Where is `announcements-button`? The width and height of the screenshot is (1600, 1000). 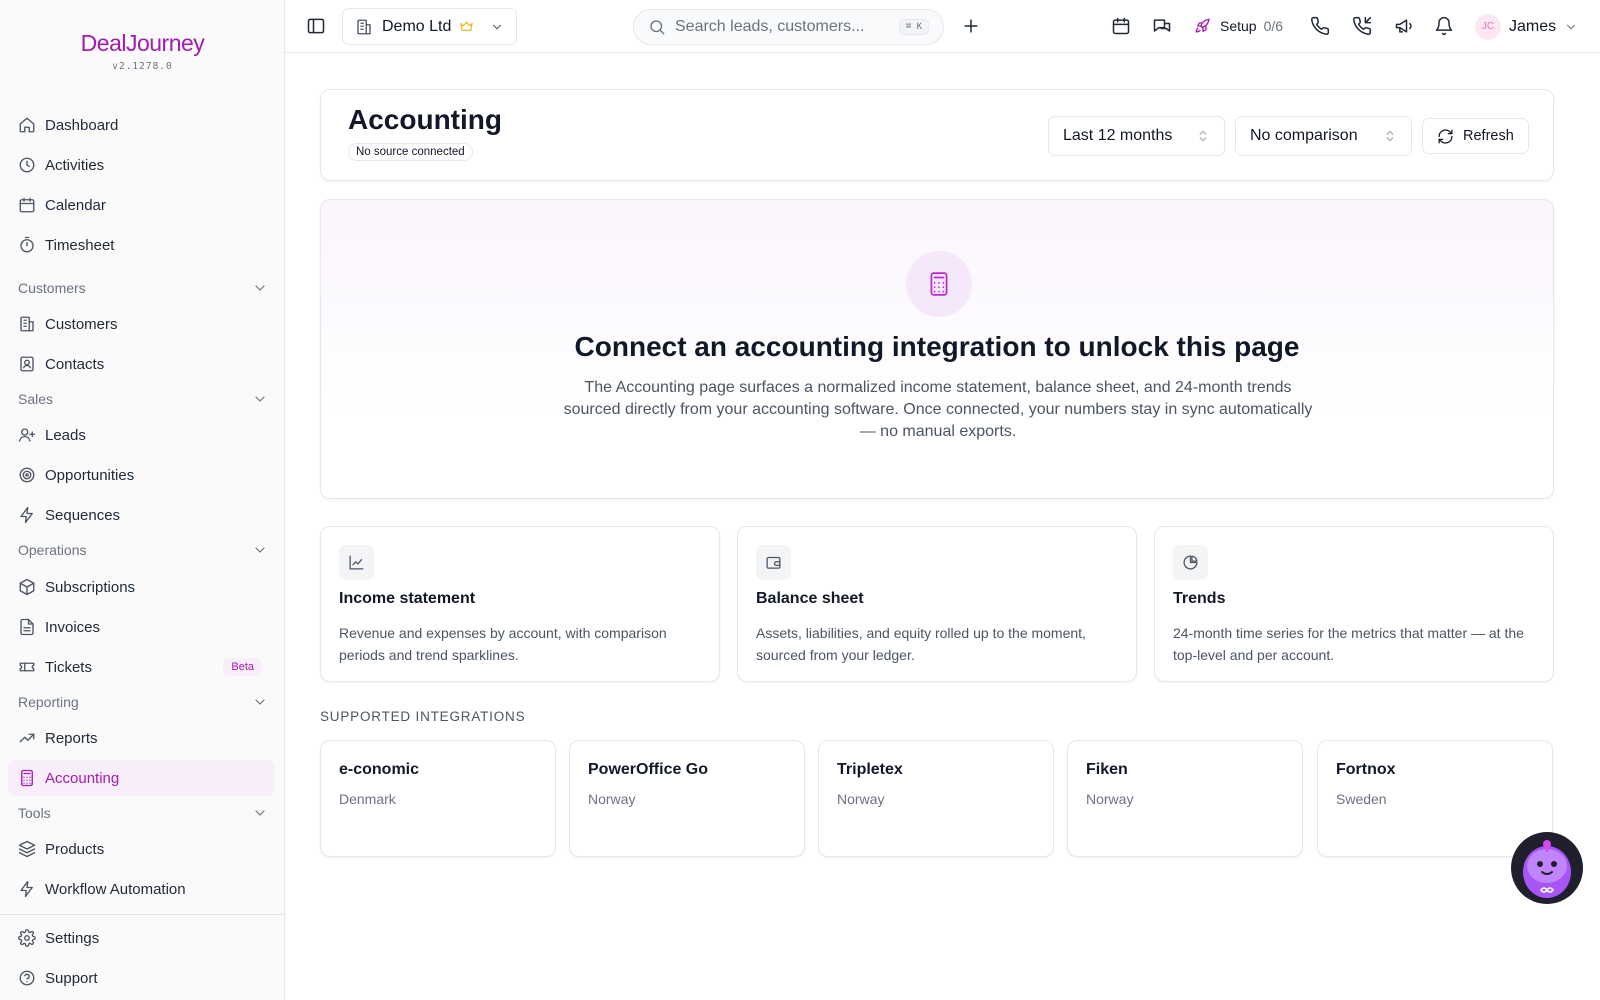
announcements-button is located at coordinates (1404, 26).